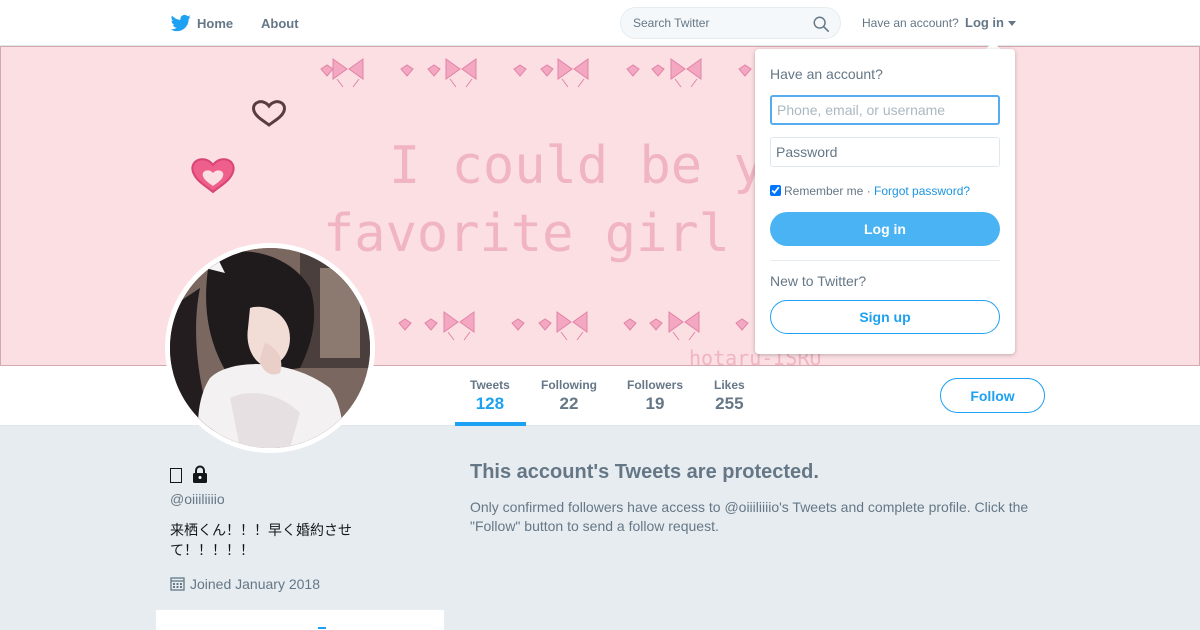 The image size is (1200, 630). Describe the element at coordinates (729, 385) in the screenshot. I see `stat-likes-label: Likes` at that location.